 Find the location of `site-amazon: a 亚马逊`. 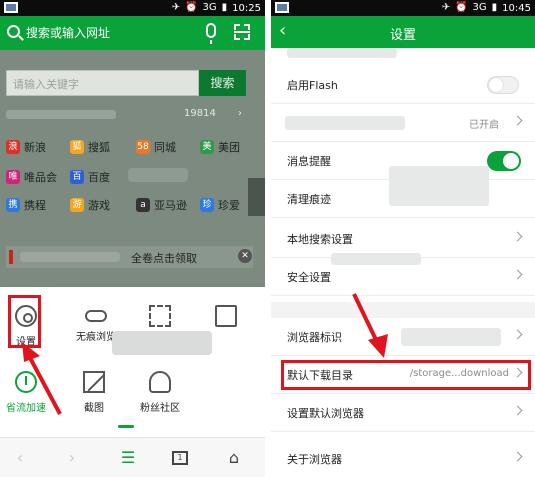

site-amazon: a 亚马逊 is located at coordinates (161, 205).